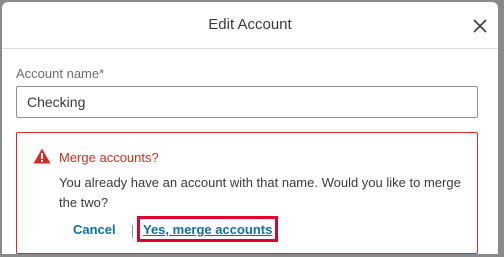 Image resolution: width=504 pixels, height=257 pixels. Describe the element at coordinates (247, 102) in the screenshot. I see `account-name-input` at that location.